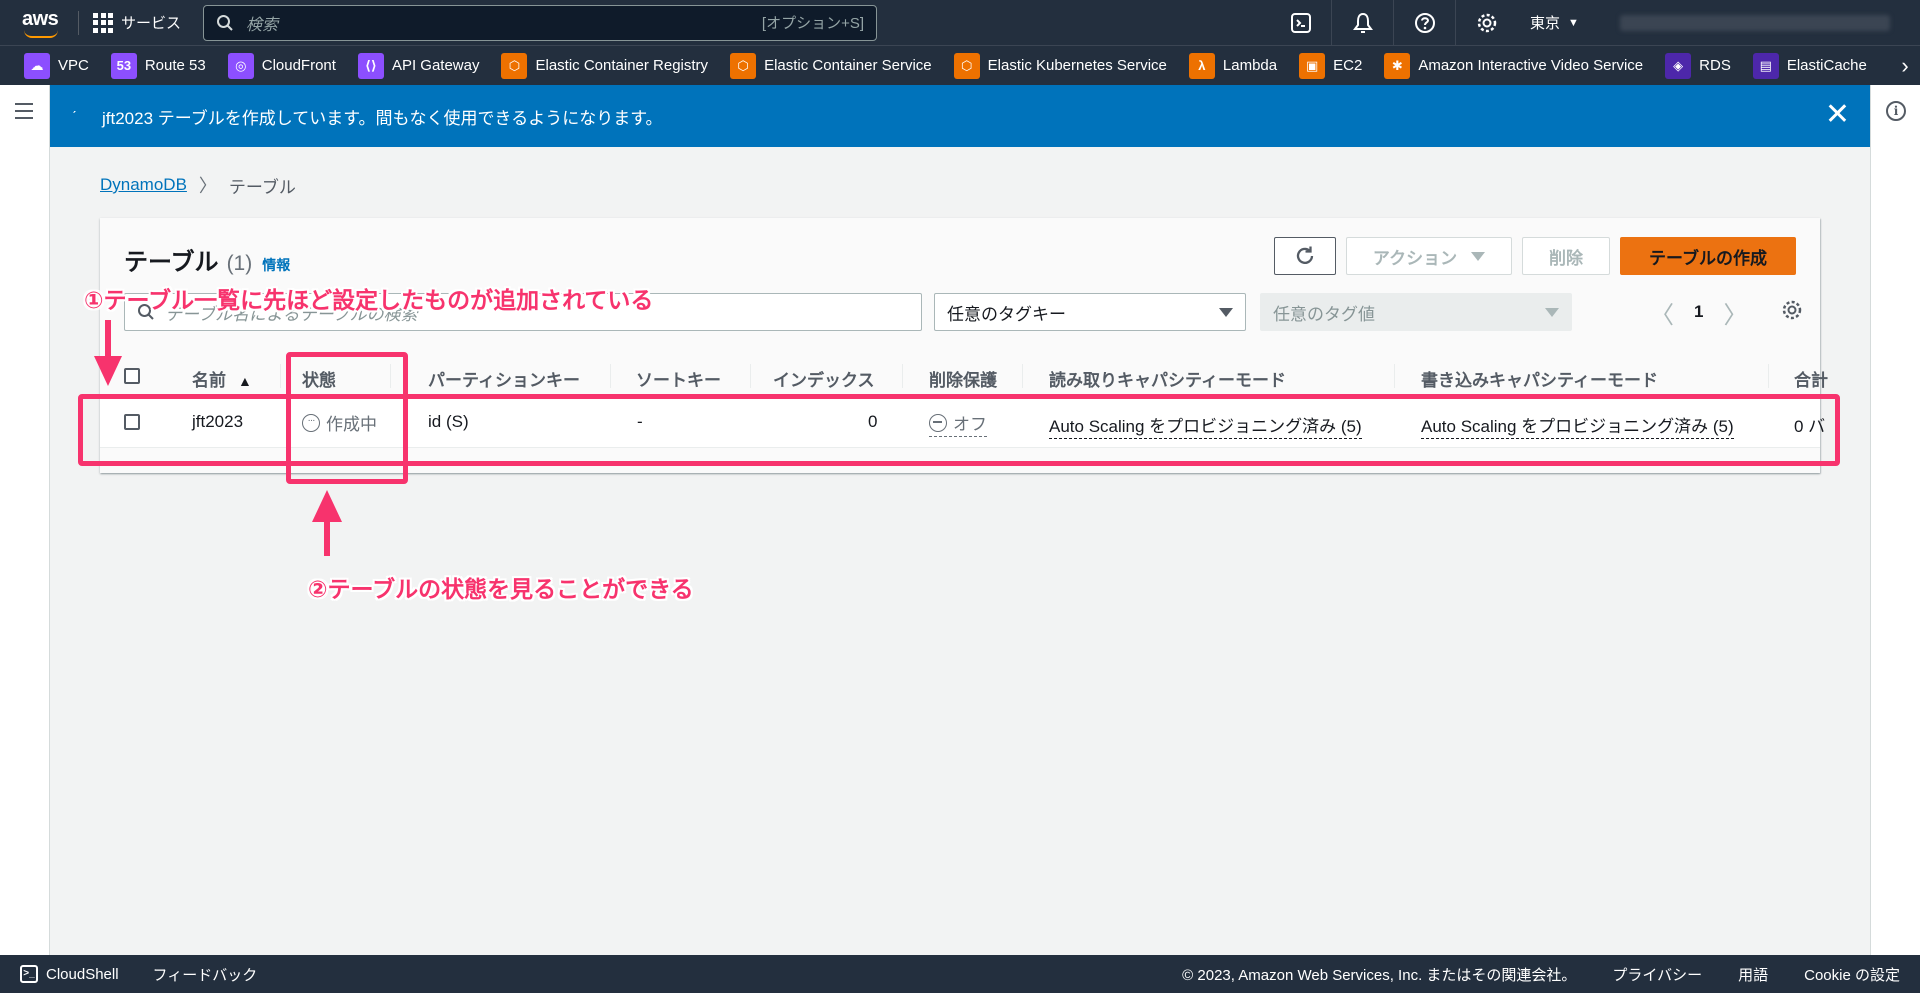  I want to click on table-preferences-button, so click(1792, 312).